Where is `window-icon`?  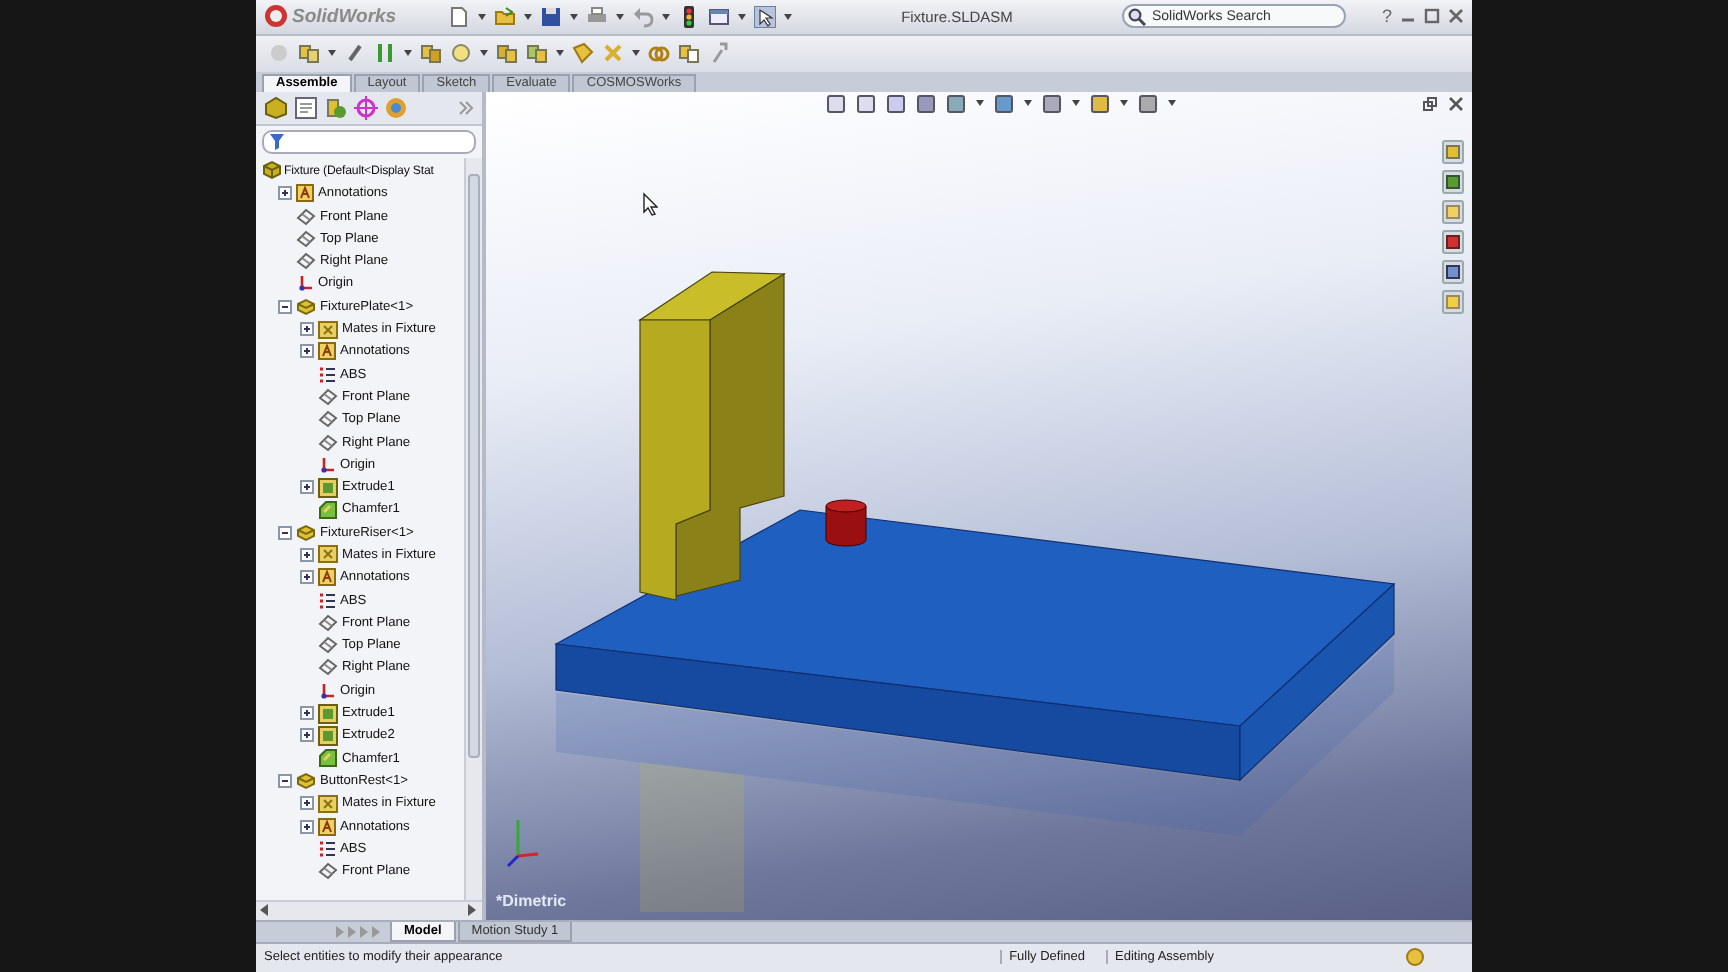
window-icon is located at coordinates (719, 16).